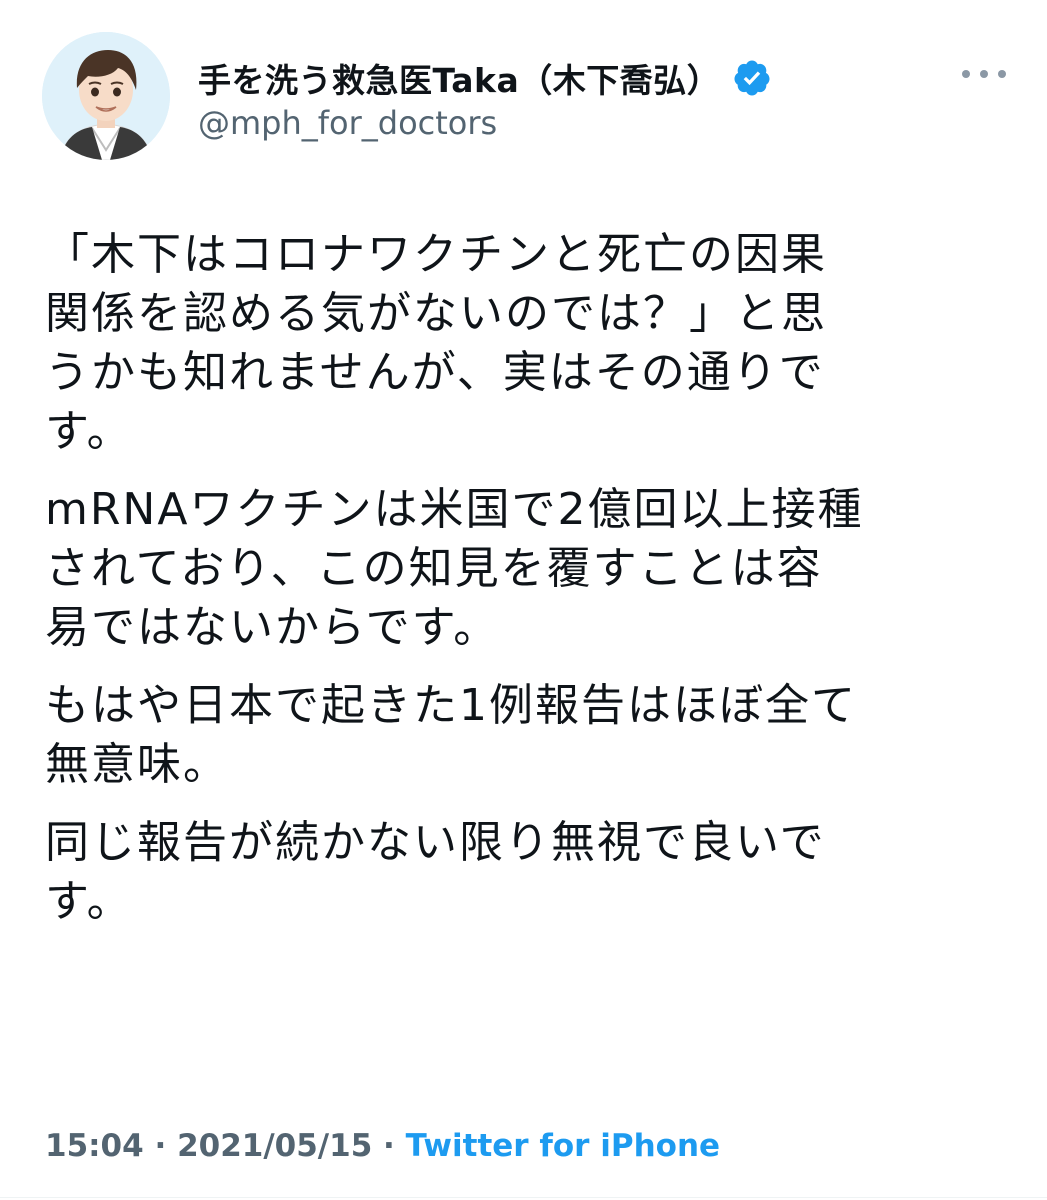 The image size is (1047, 1200). I want to click on more-horizontal-icon, so click(984, 74).